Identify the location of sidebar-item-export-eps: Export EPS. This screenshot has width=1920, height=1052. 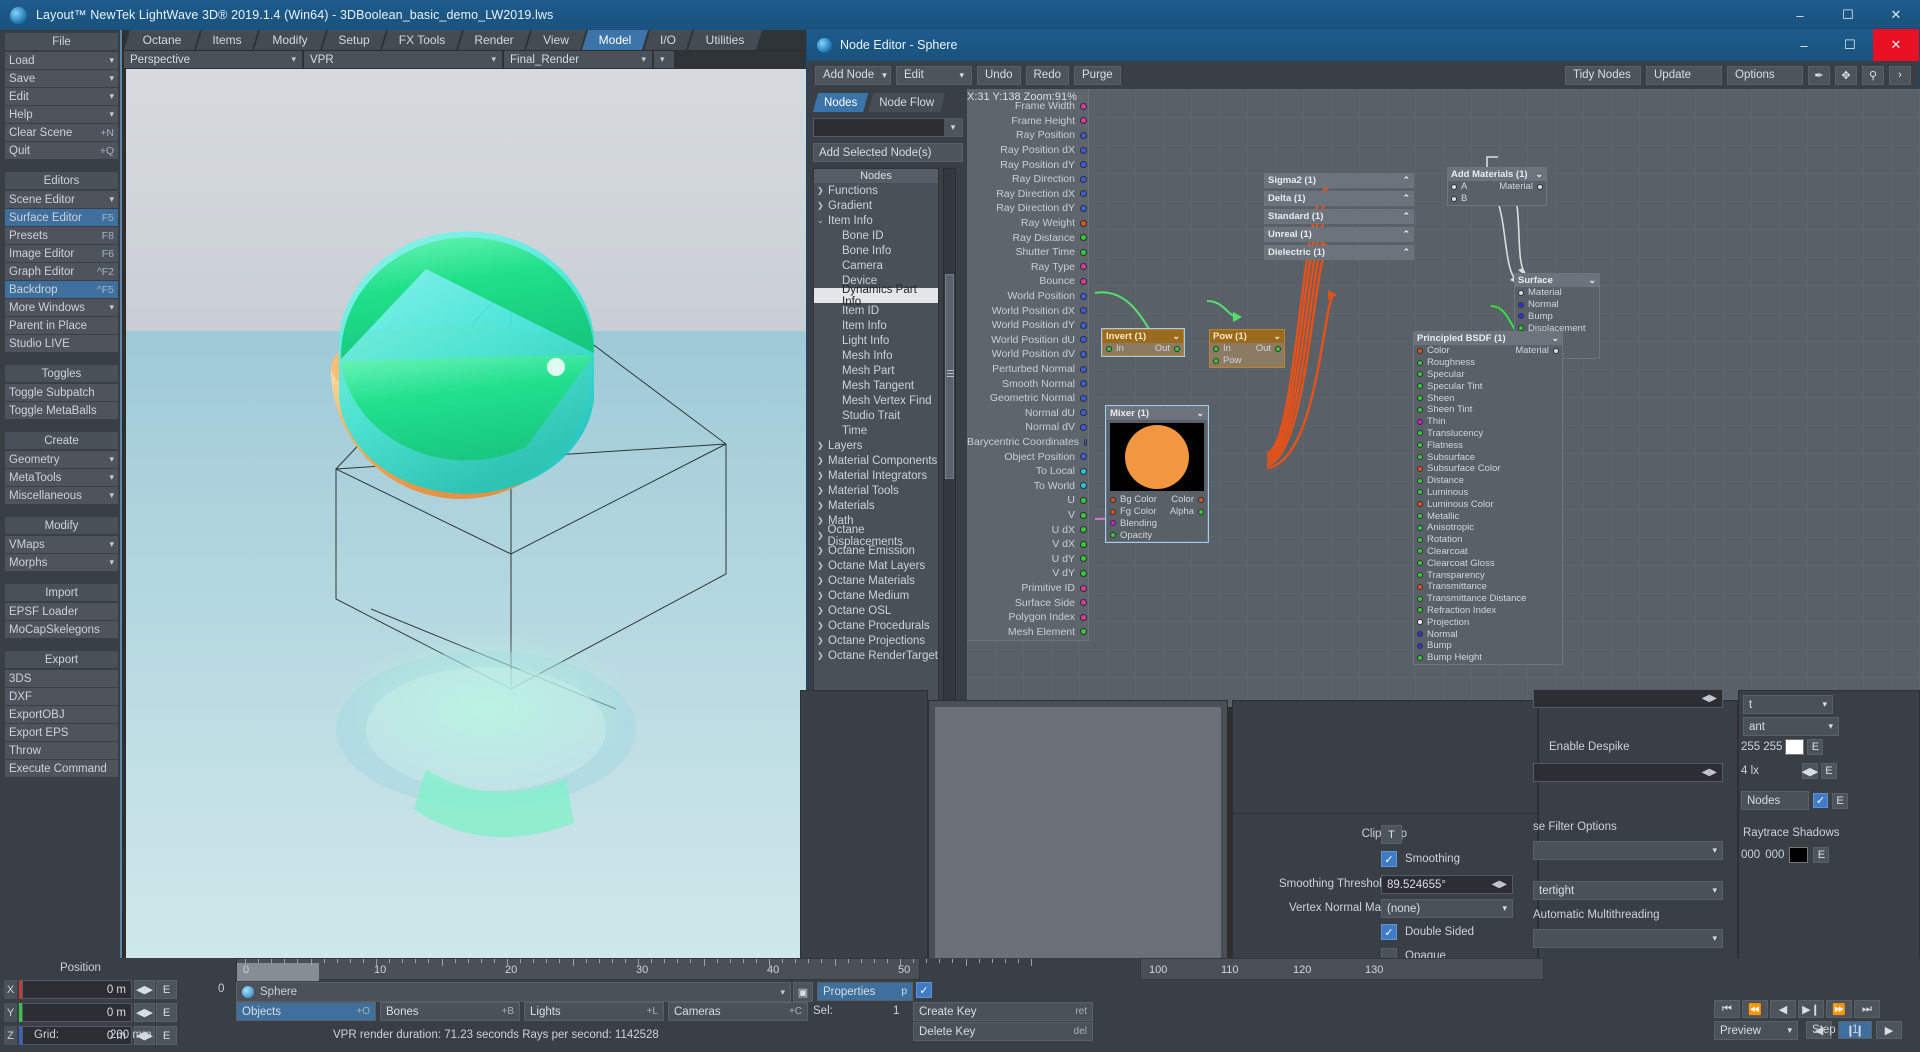
(61, 732).